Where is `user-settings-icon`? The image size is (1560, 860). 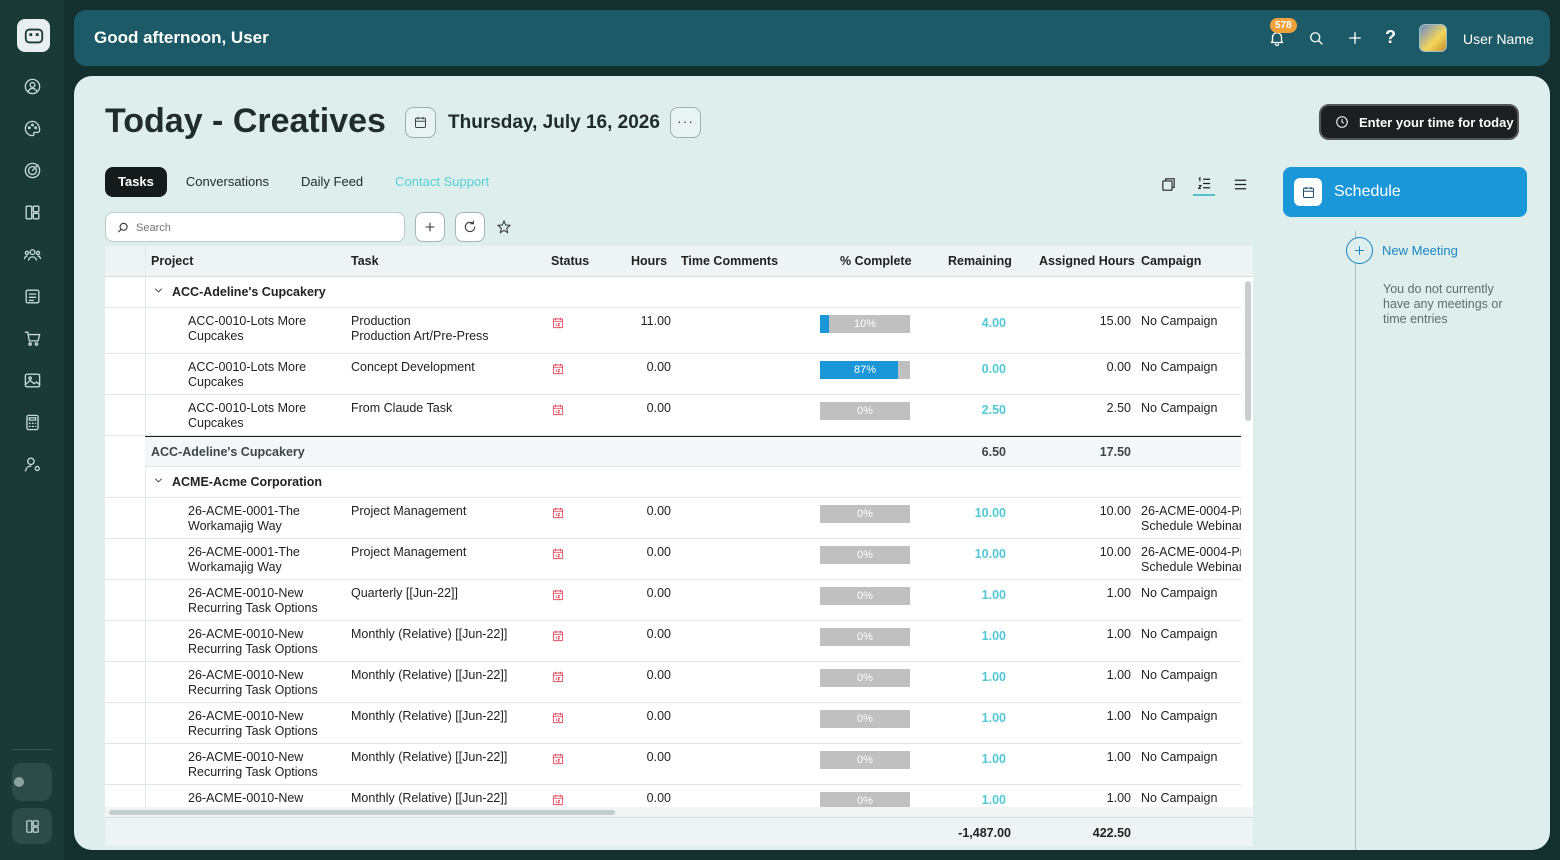 user-settings-icon is located at coordinates (32, 464).